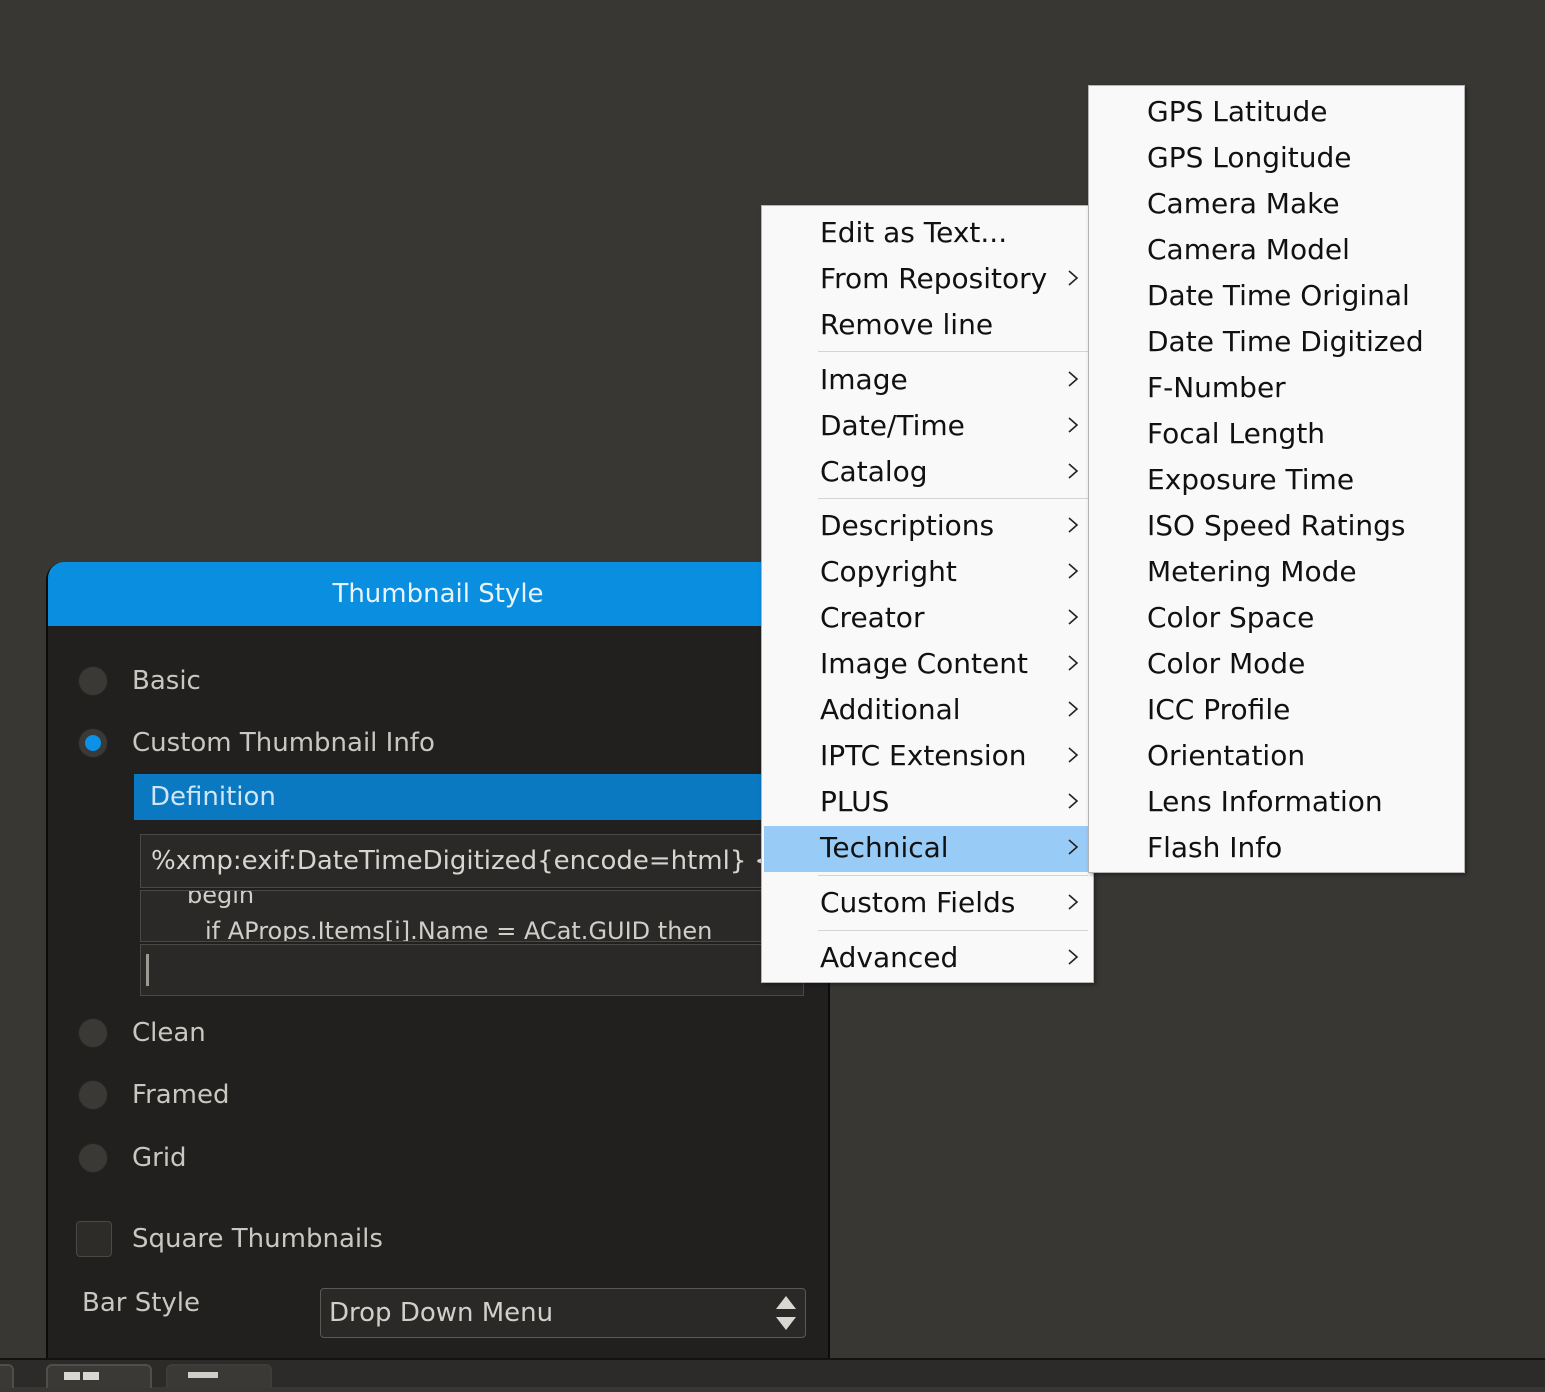 This screenshot has width=1545, height=1392. Describe the element at coordinates (786, 1313) in the screenshot. I see `up-down-arrows-icon` at that location.